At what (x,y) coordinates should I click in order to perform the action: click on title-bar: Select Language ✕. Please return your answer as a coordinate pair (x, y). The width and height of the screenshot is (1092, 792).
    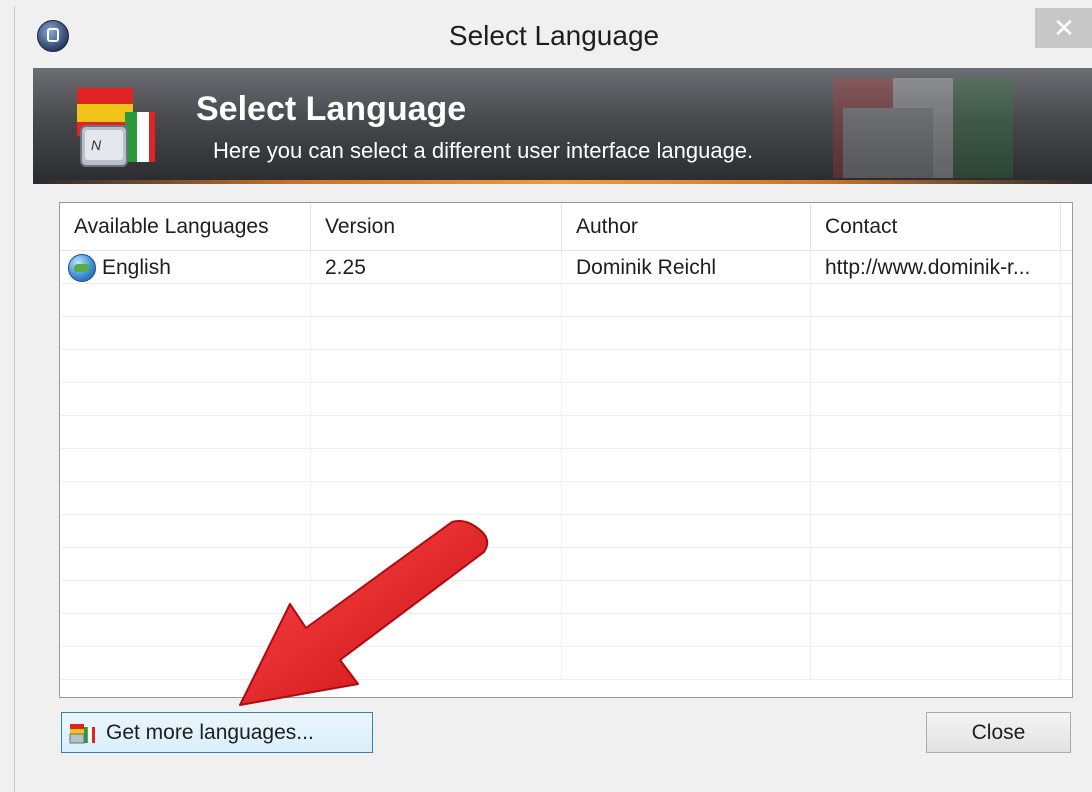
    Looking at the image, I should click on (553, 37).